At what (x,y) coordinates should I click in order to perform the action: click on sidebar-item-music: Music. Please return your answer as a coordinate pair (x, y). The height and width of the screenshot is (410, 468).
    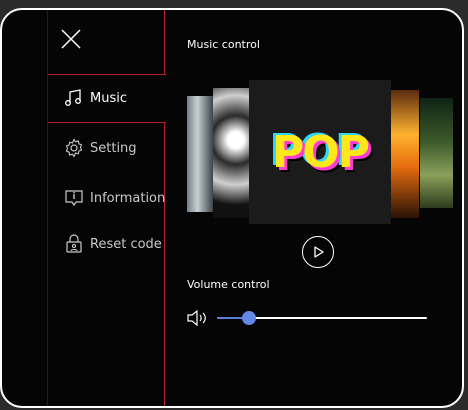
    Looking at the image, I should click on (95, 98).